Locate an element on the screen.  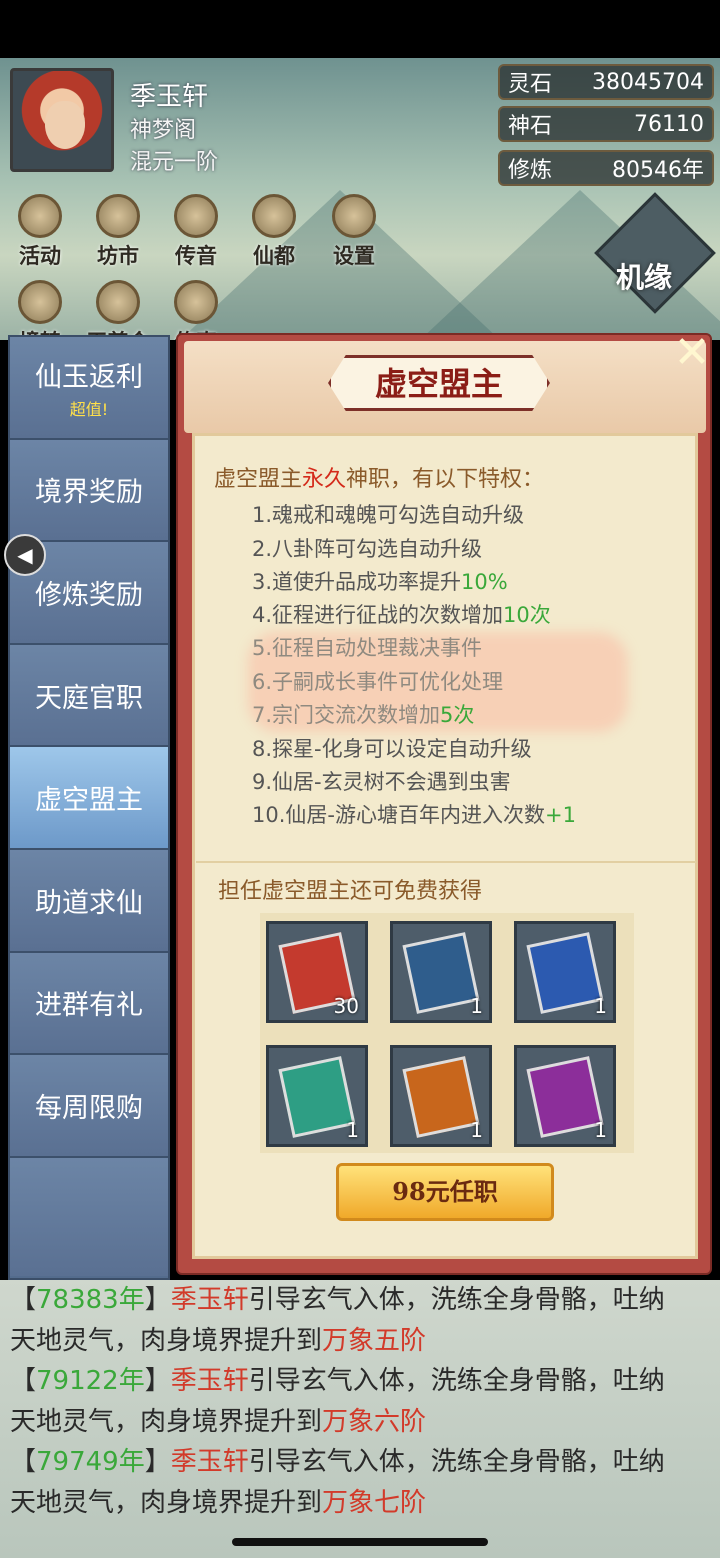
avatar is located at coordinates (62, 120).